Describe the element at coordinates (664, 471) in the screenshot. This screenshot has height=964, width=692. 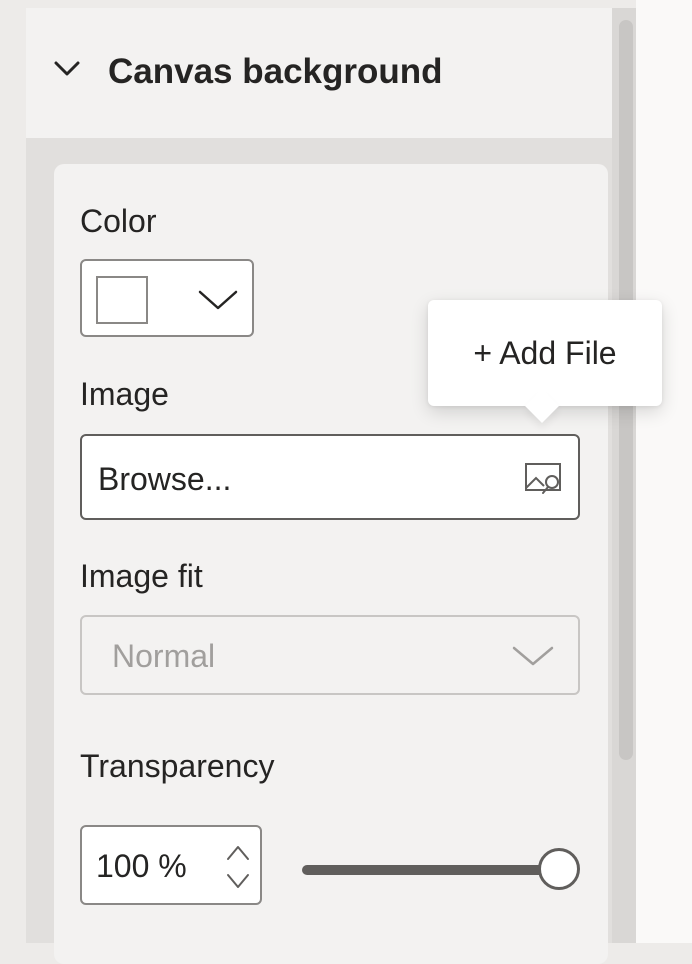
I see `report-canvas` at that location.